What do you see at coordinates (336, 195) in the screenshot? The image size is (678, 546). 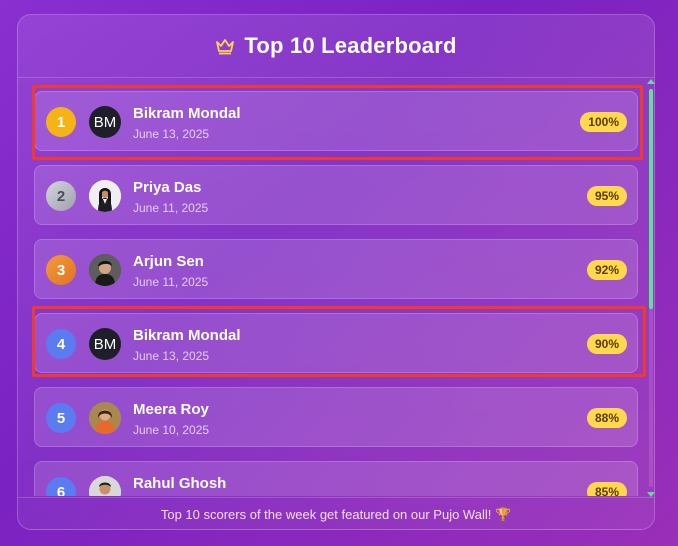 I see `leaderboard-row: 2 Priya Das June 11, 2025 95%` at bounding box center [336, 195].